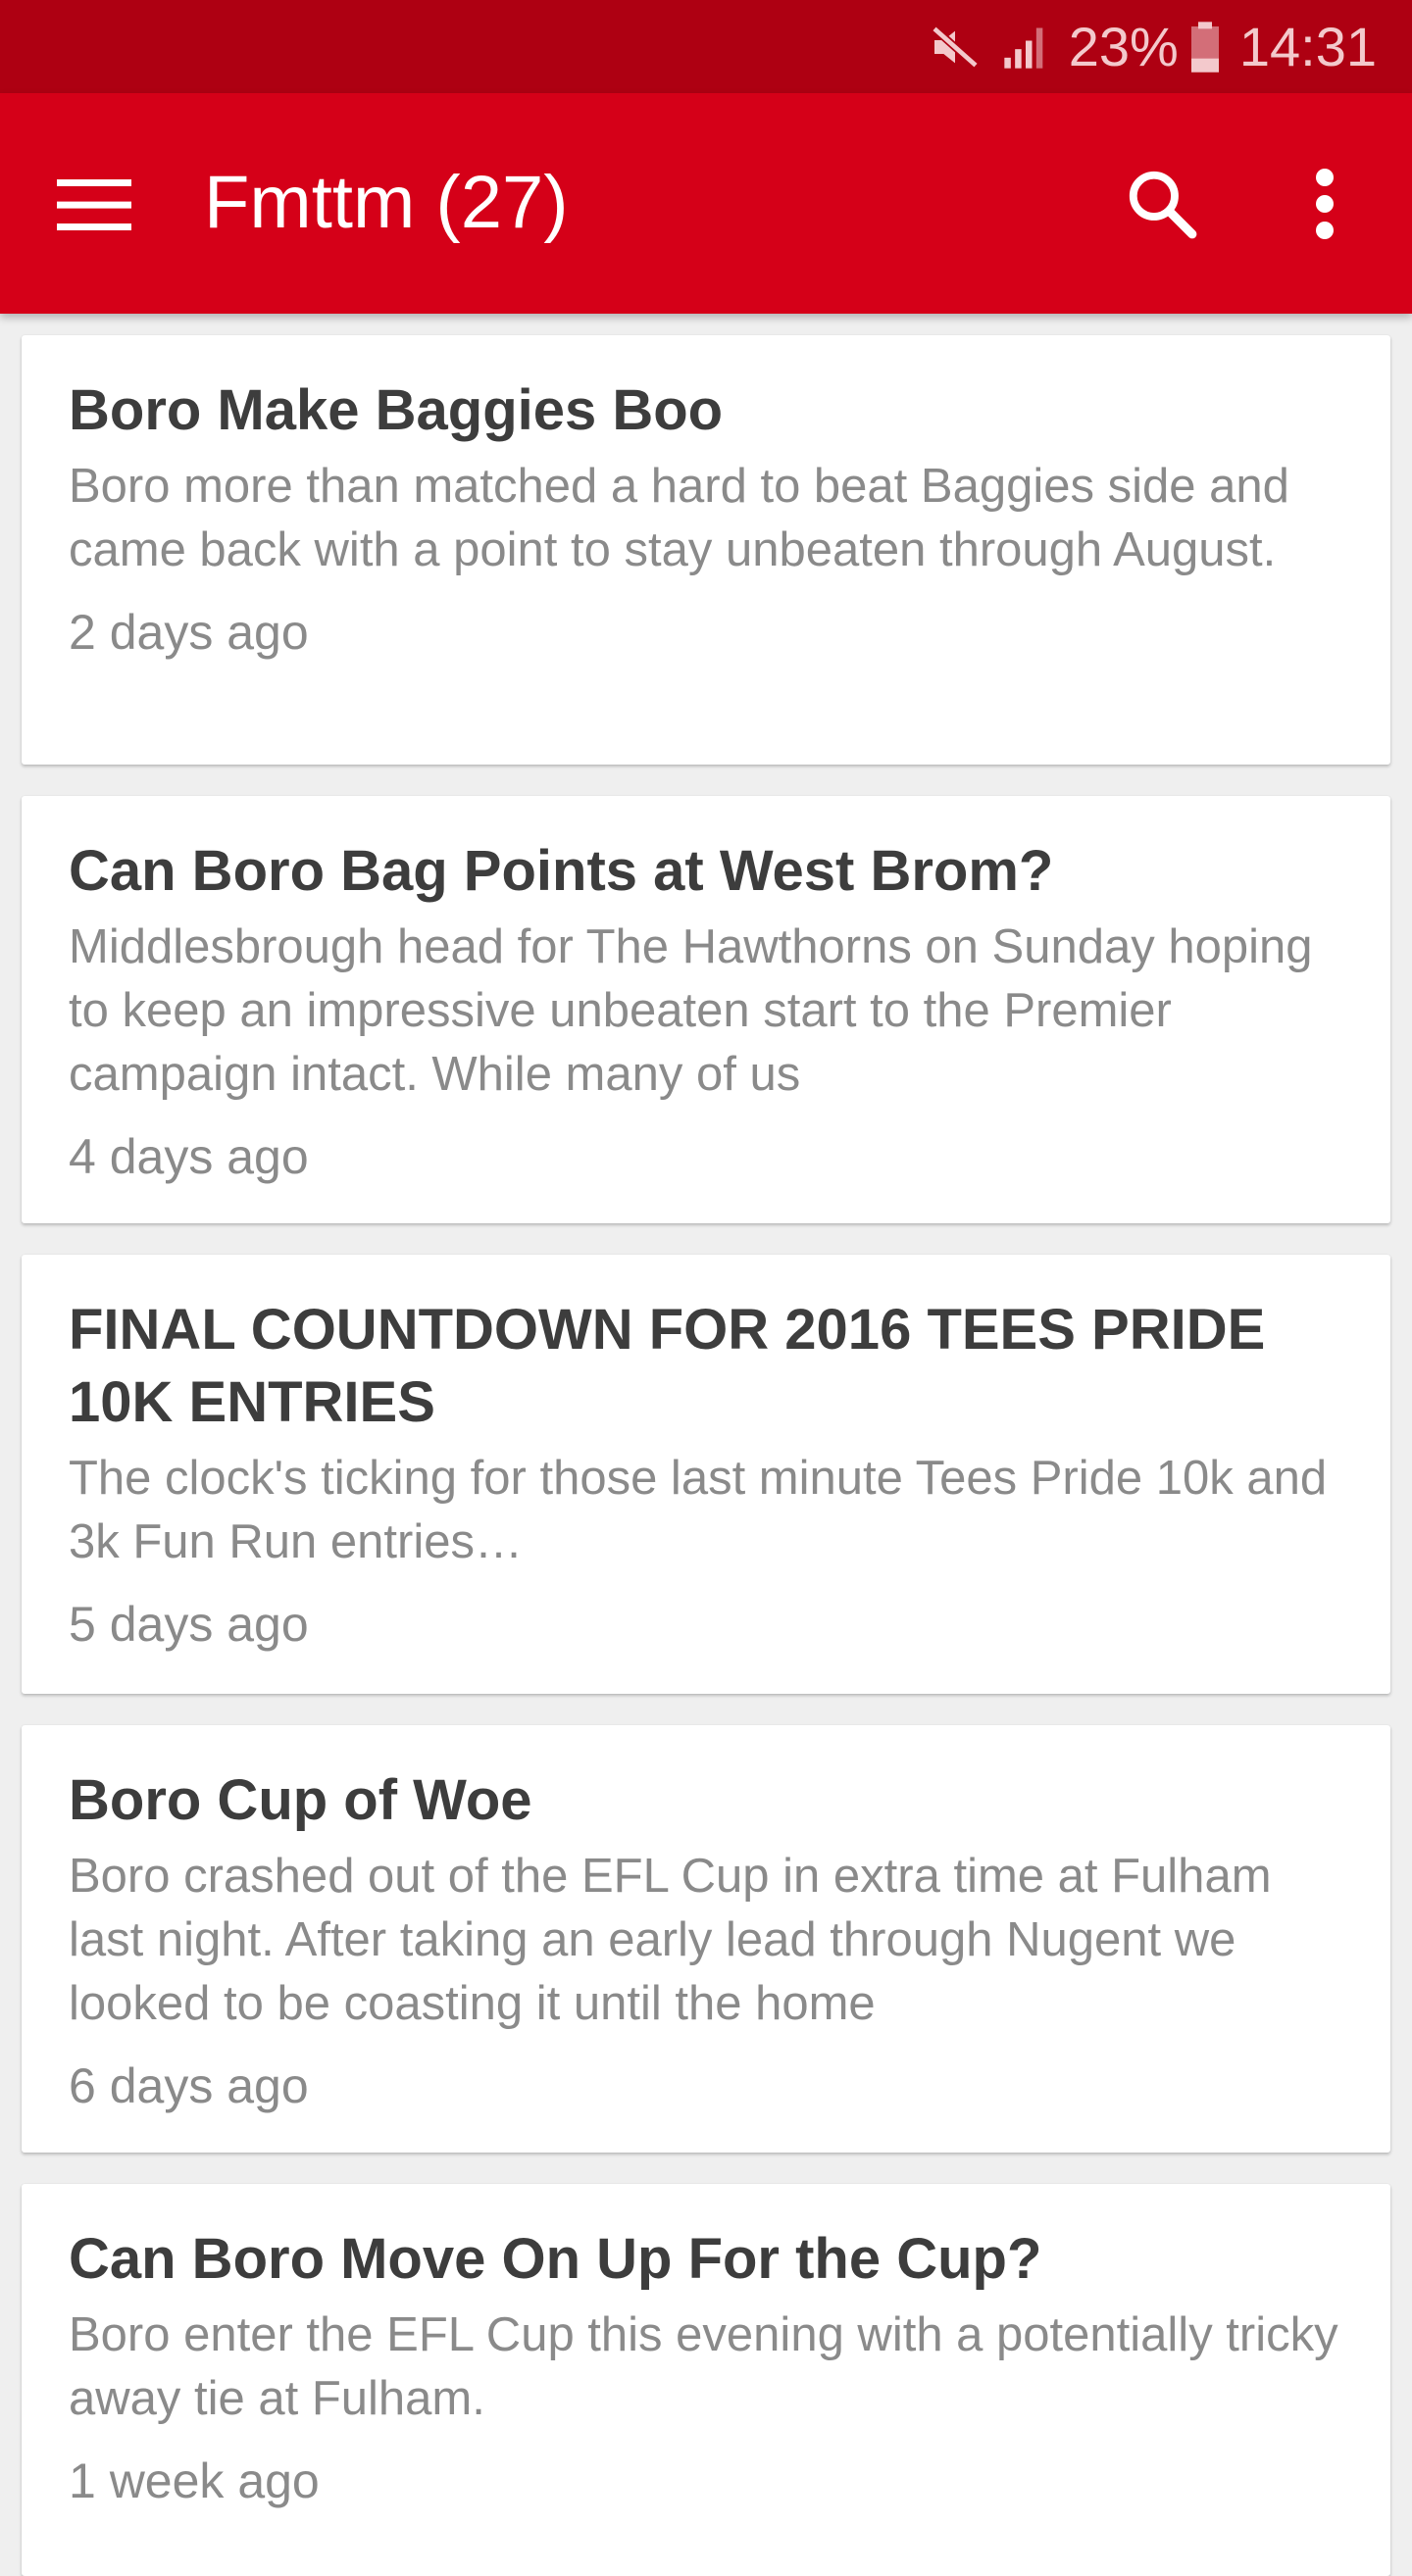 The image size is (1412, 2576). I want to click on article-time: 1 week ago, so click(194, 2480).